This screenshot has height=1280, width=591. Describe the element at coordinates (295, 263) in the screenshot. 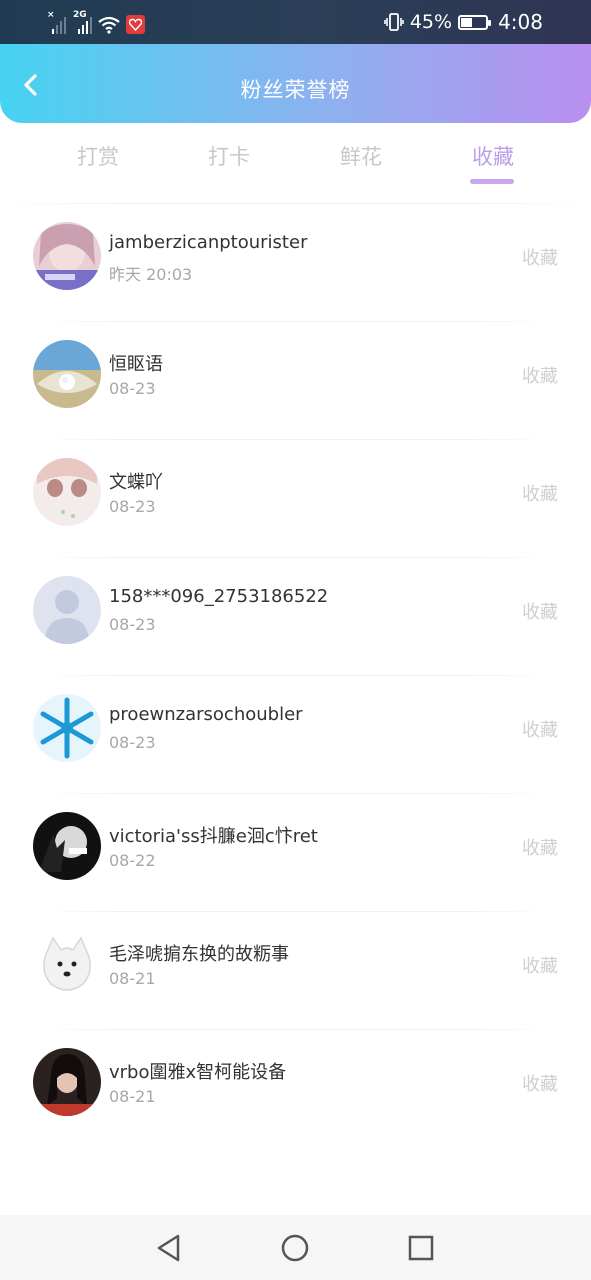

I see `list-item: jamberzicanptourister 昨天 20:03 收藏` at that location.